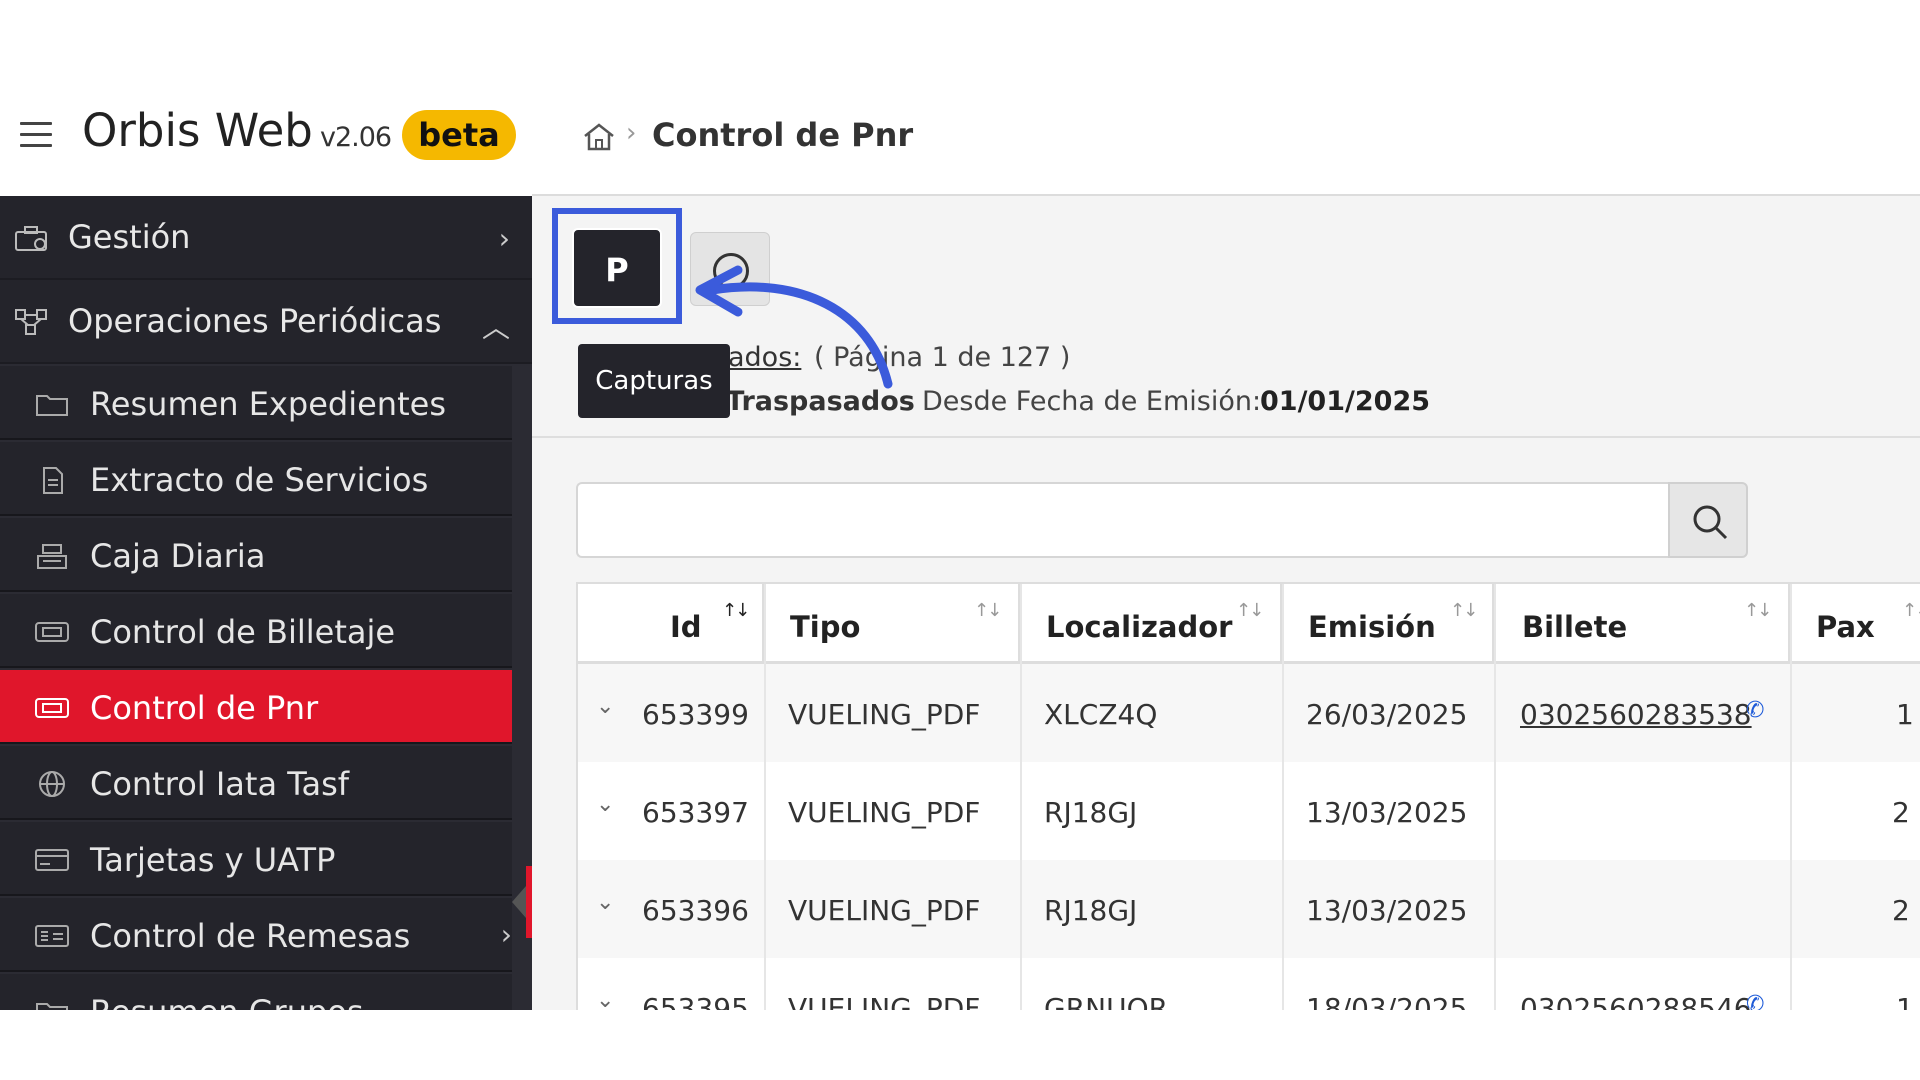  Describe the element at coordinates (213, 860) in the screenshot. I see `sidebar-item-label: Tarjetas y UATP` at that location.